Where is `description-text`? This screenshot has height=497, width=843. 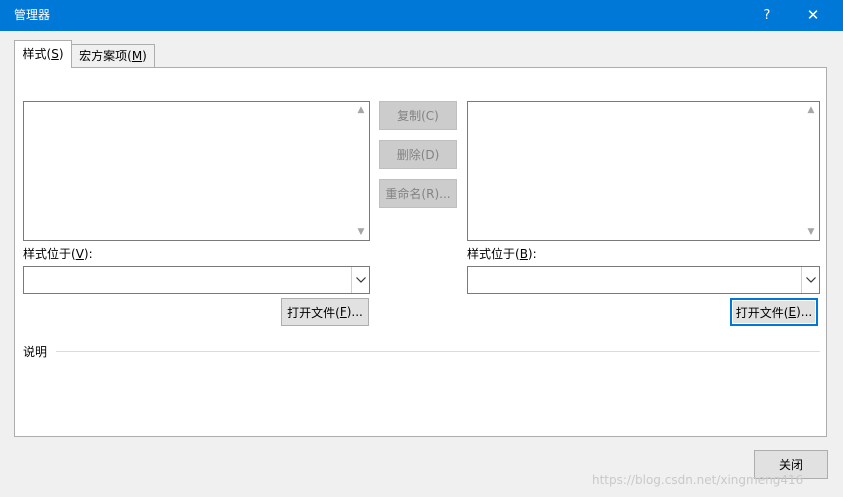 description-text is located at coordinates (421, 392).